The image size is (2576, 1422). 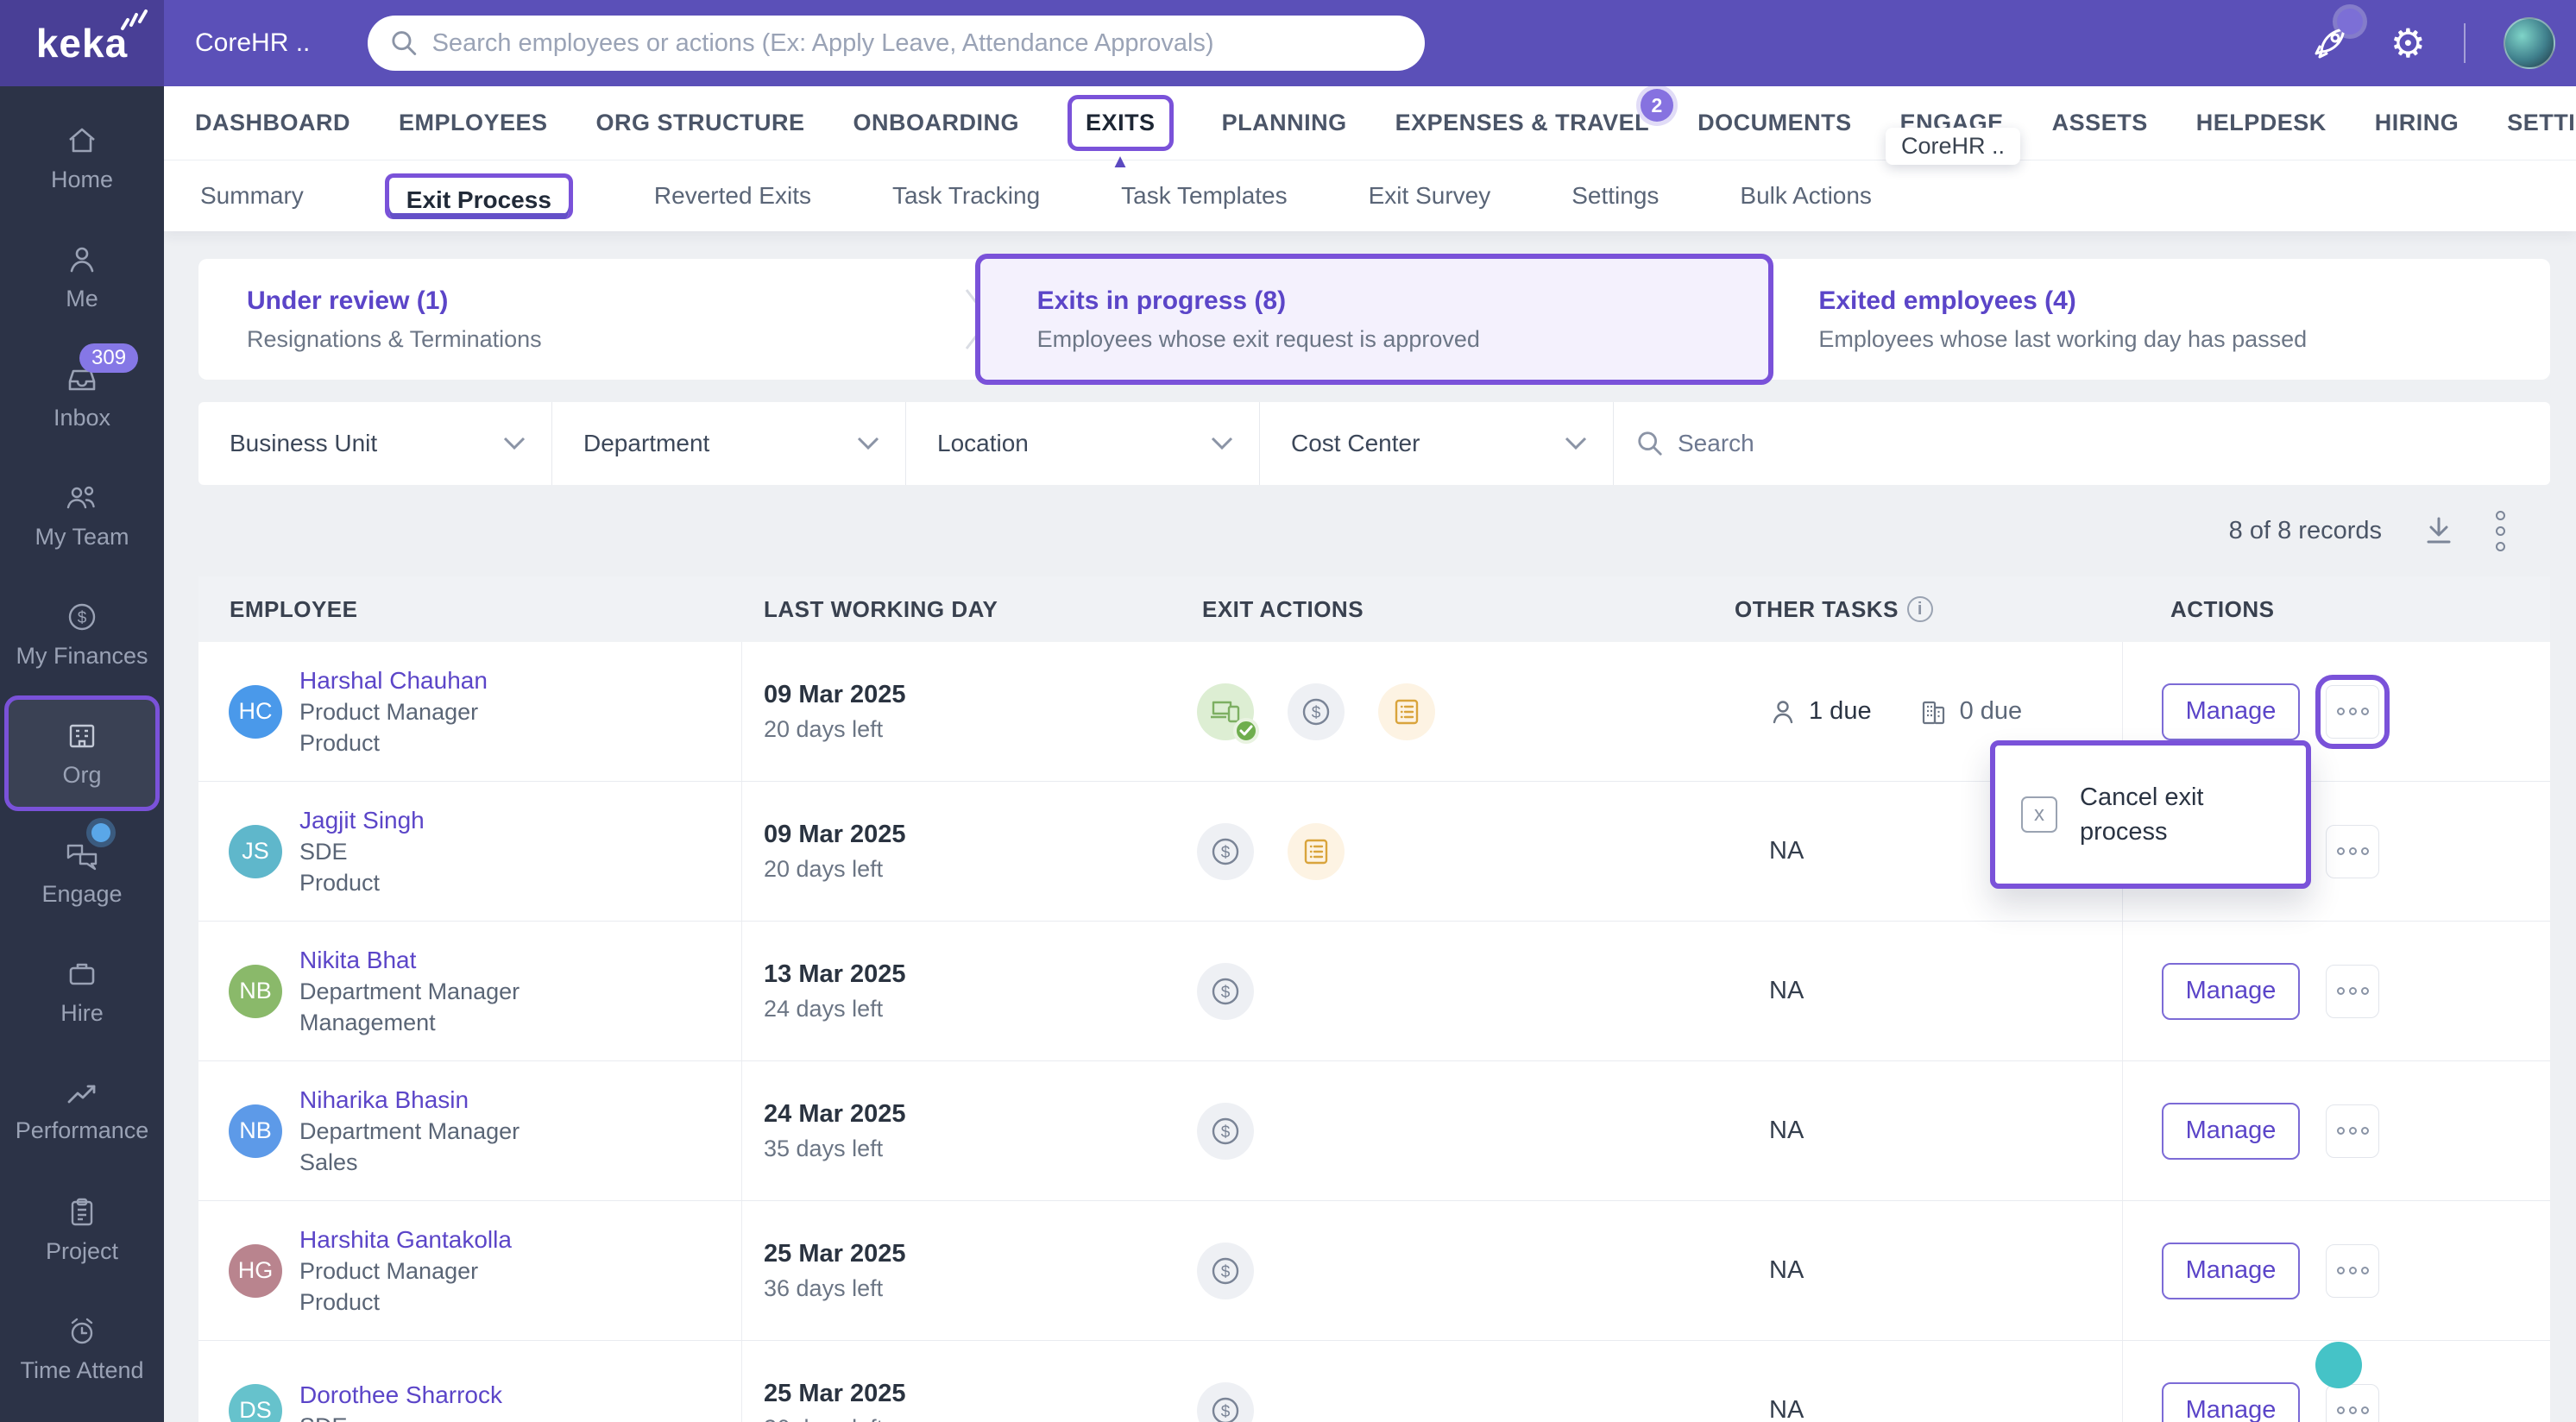 What do you see at coordinates (1228, 713) in the screenshot?
I see `exit-action-assets-icon` at bounding box center [1228, 713].